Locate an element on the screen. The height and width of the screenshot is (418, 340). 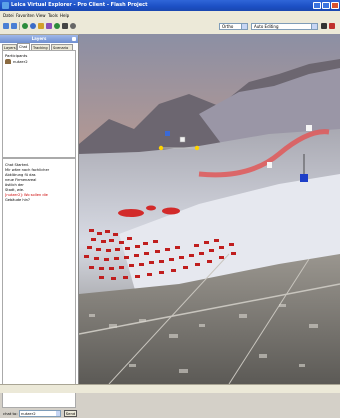
menu-help: Help is located at coordinates (64, 15).